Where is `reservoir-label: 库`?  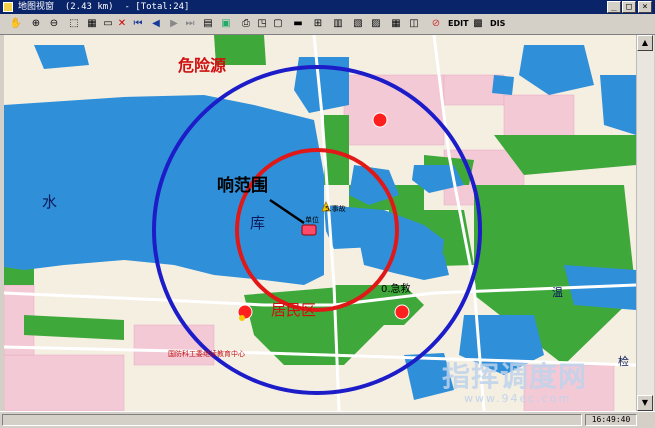 reservoir-label: 库 is located at coordinates (258, 223).